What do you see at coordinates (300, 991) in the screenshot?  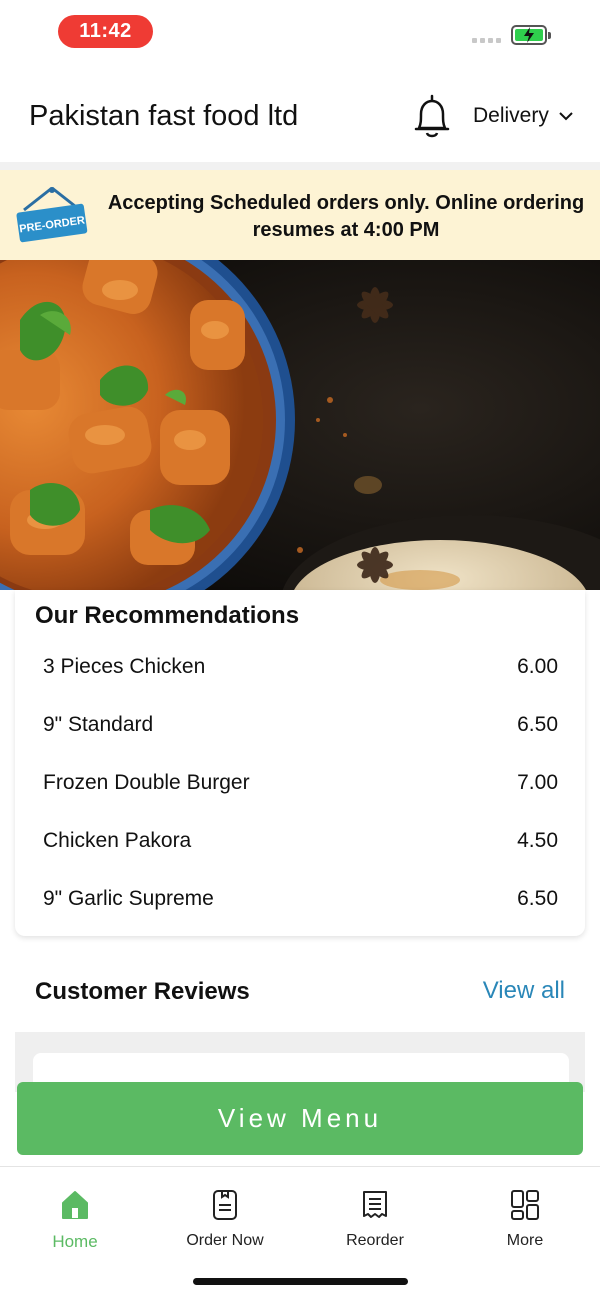 I see `customer-reviews-header: Customer Reviews View all` at bounding box center [300, 991].